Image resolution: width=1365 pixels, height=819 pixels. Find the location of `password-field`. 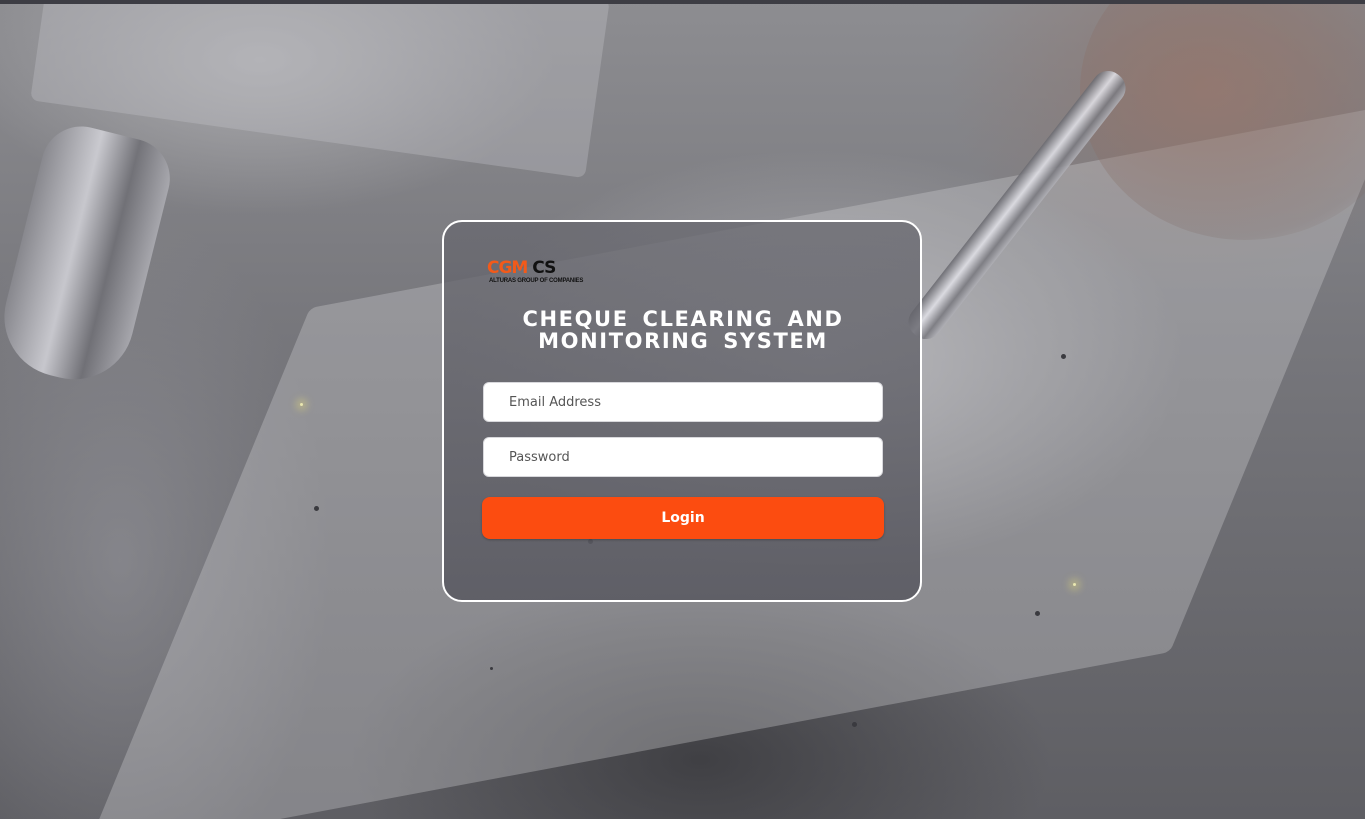

password-field is located at coordinates (683, 457).